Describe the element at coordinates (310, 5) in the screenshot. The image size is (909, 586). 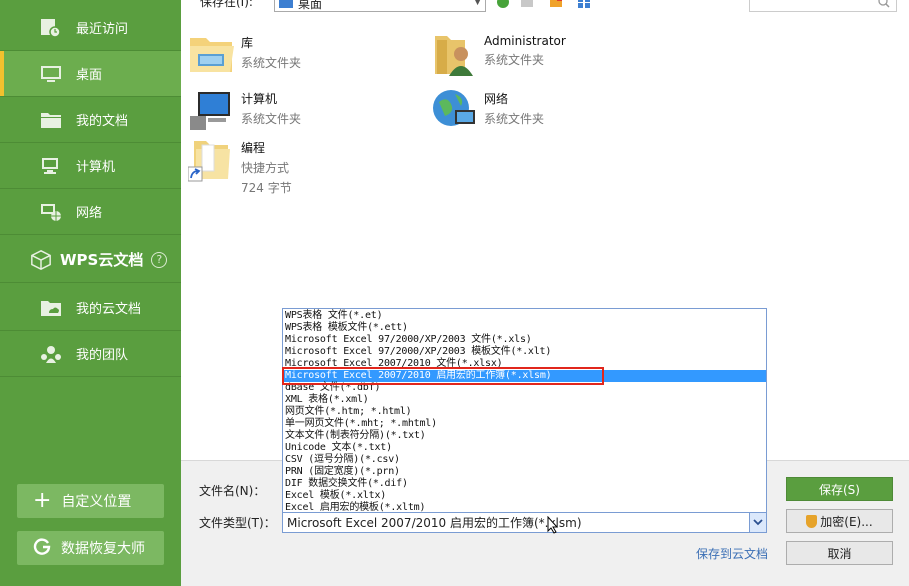
I see `save-in-value: 桌面` at that location.